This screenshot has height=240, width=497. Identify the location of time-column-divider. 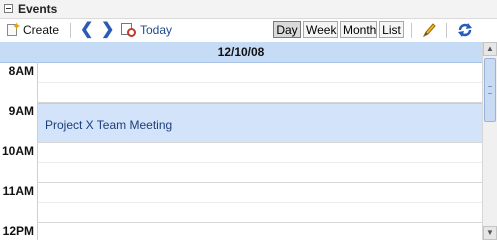
(37, 151).